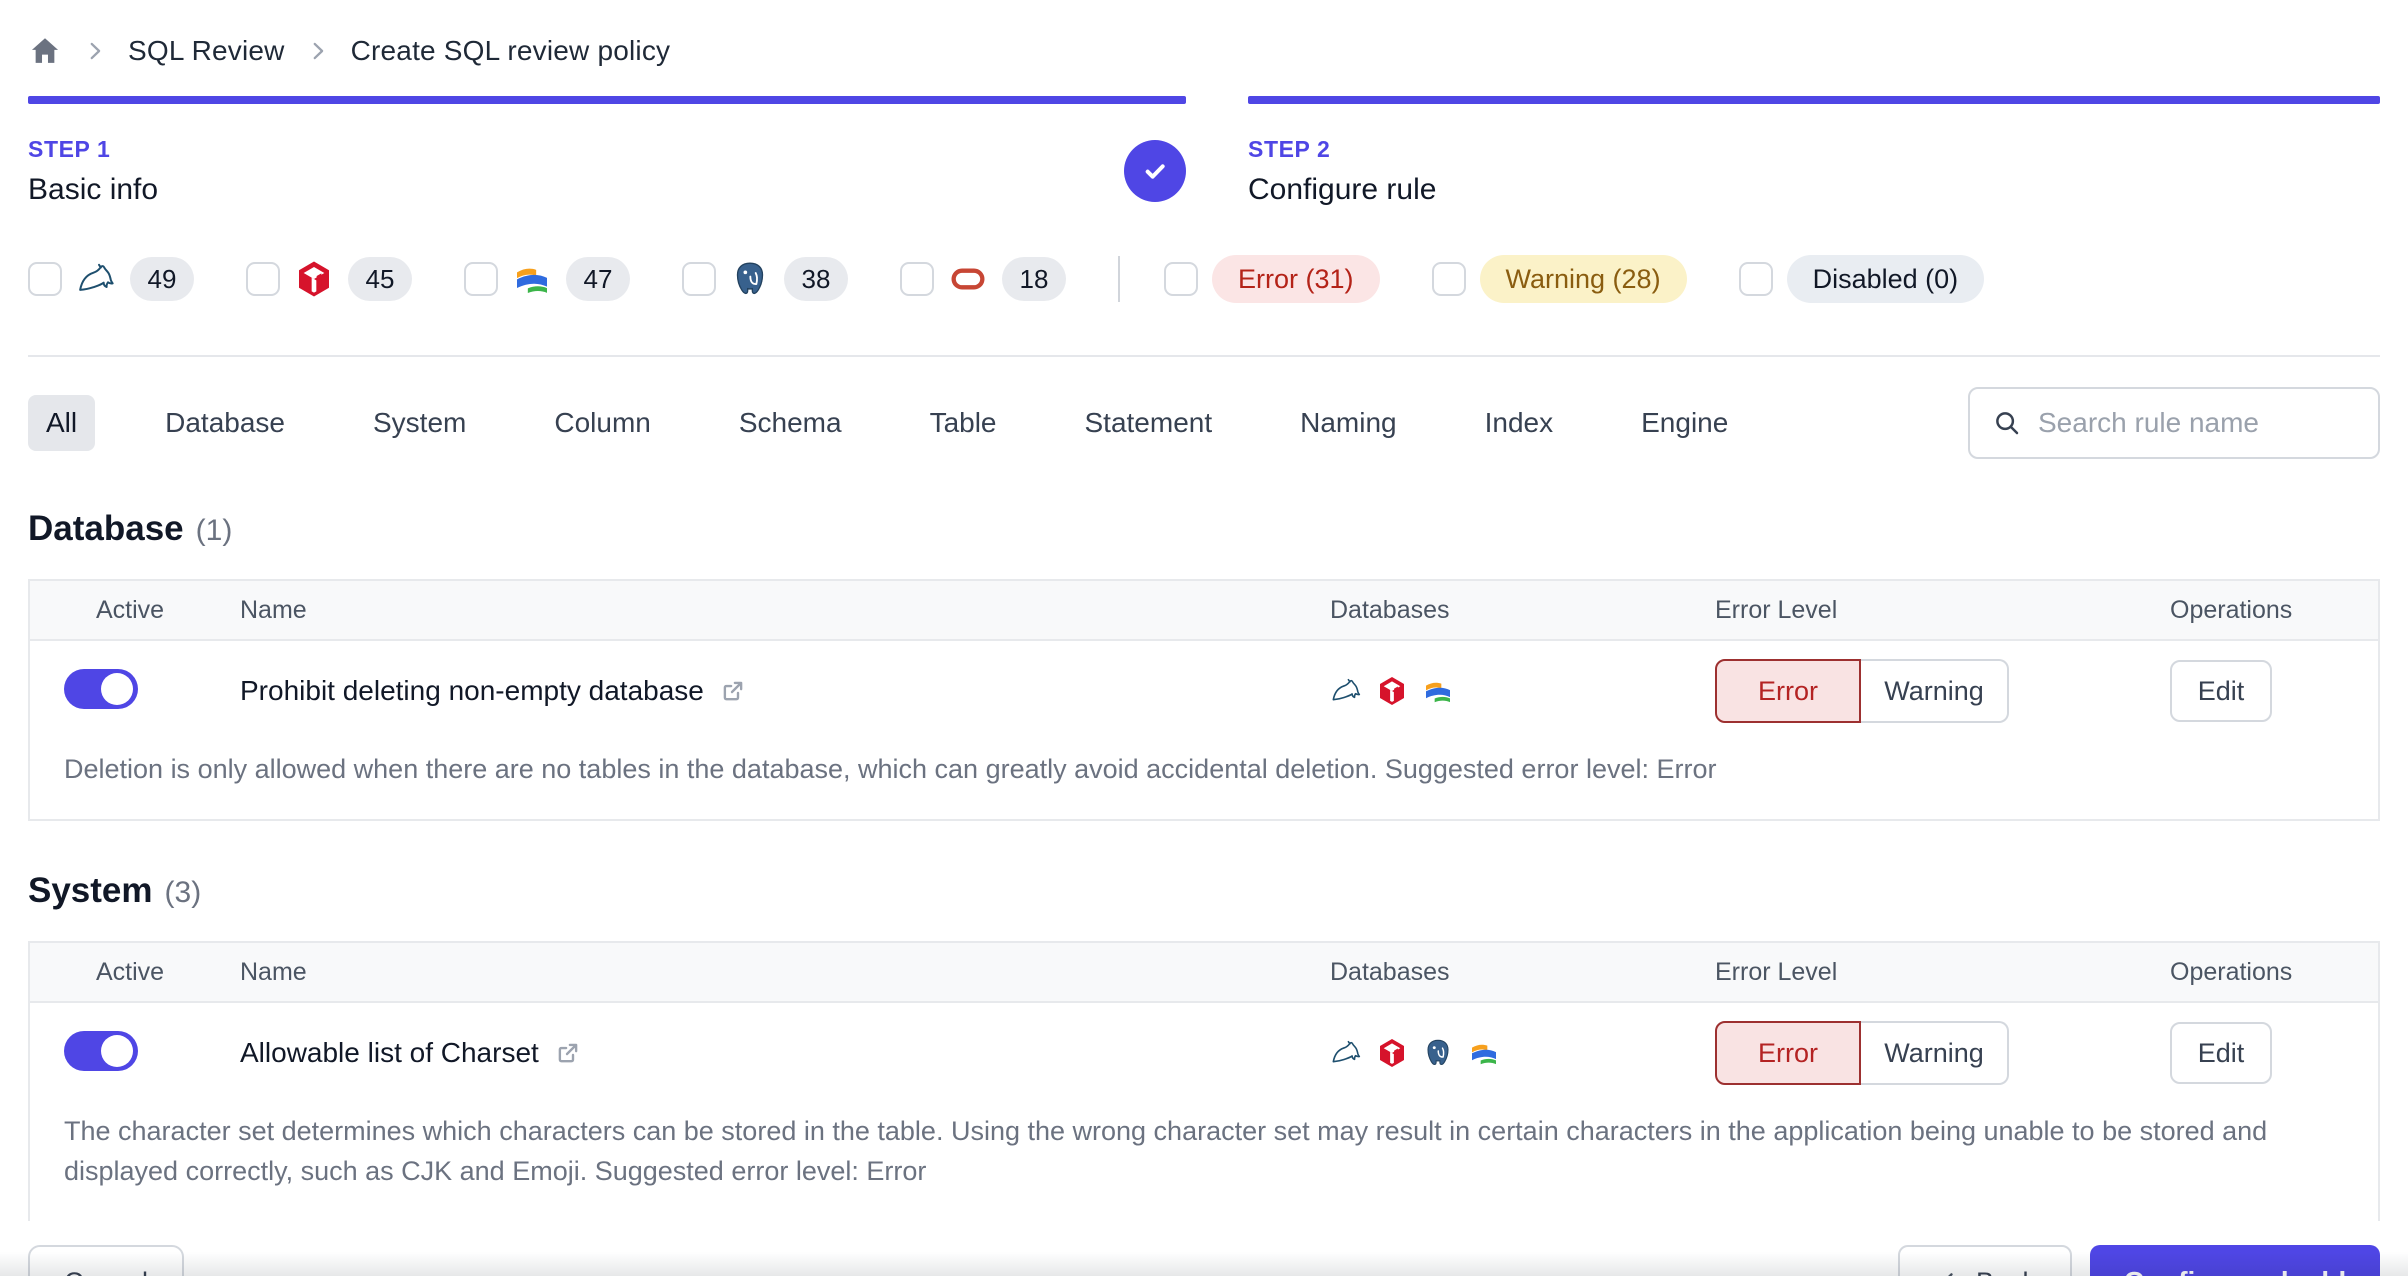 The height and width of the screenshot is (1276, 2408). I want to click on confirm-and-add-button: Confirm and add, so click(2235, 1260).